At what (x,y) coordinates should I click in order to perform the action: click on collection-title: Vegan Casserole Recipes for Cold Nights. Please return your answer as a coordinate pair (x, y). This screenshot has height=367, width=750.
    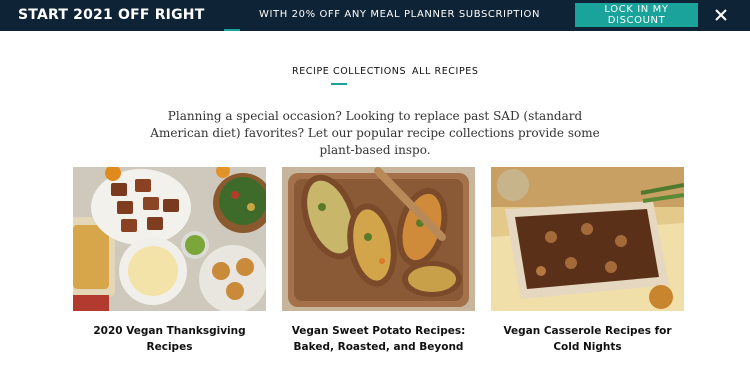
    Looking at the image, I should click on (587, 339).